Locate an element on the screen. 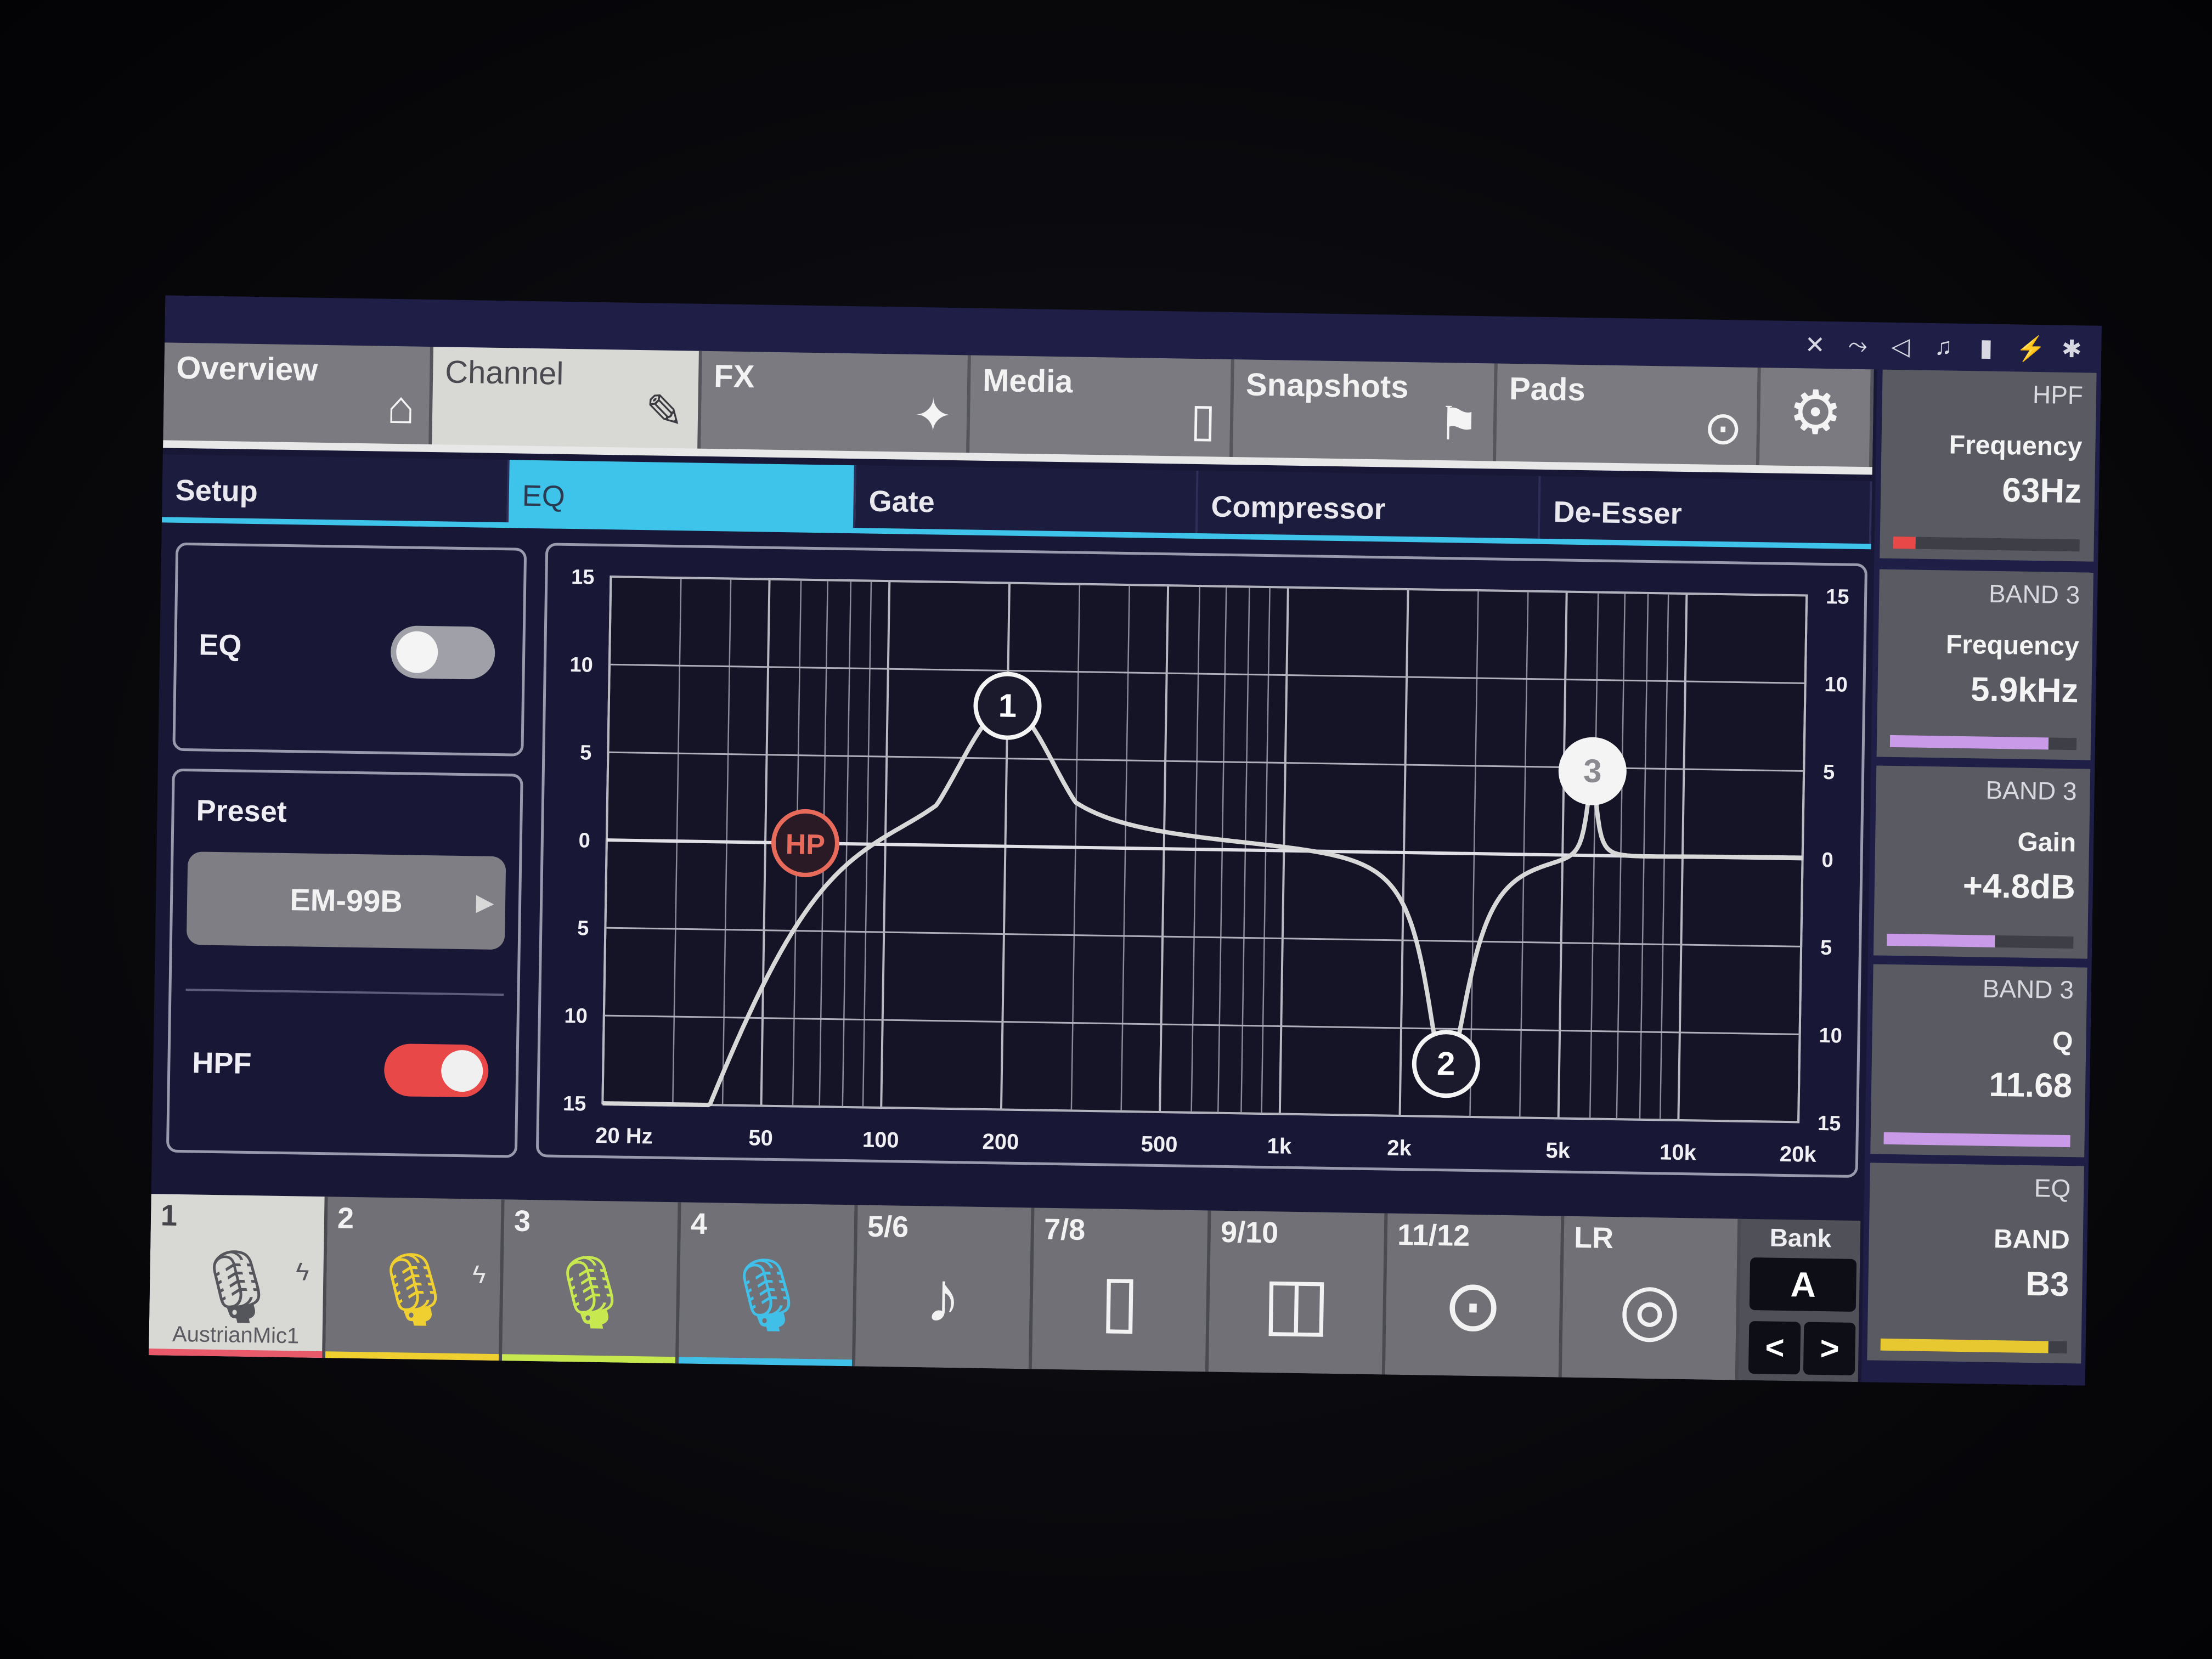 This screenshot has width=2212, height=1659. subtab-label: Gate is located at coordinates (902, 502).